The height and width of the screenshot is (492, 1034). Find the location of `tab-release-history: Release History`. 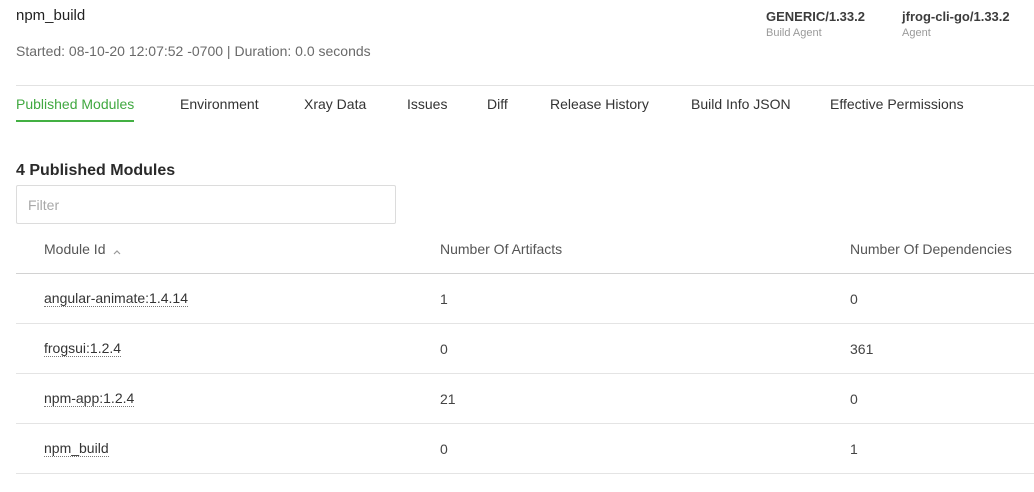

tab-release-history: Release History is located at coordinates (599, 108).